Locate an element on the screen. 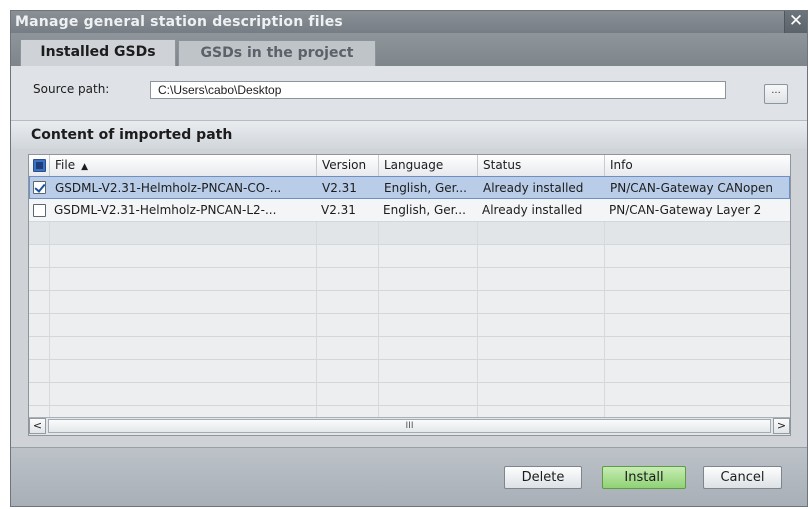 The image size is (810, 509). scroll-thumb: III is located at coordinates (409, 426).